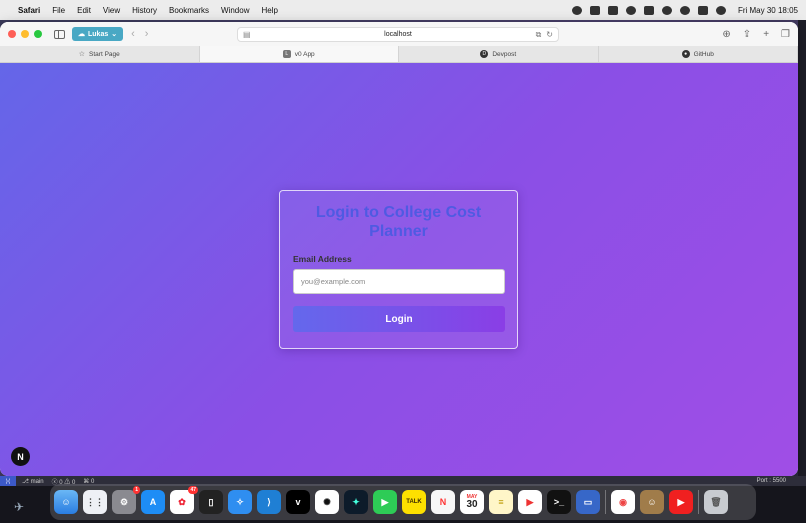 Image resolution: width=806 pixels, height=523 pixels. I want to click on login-button: Login, so click(399, 319).